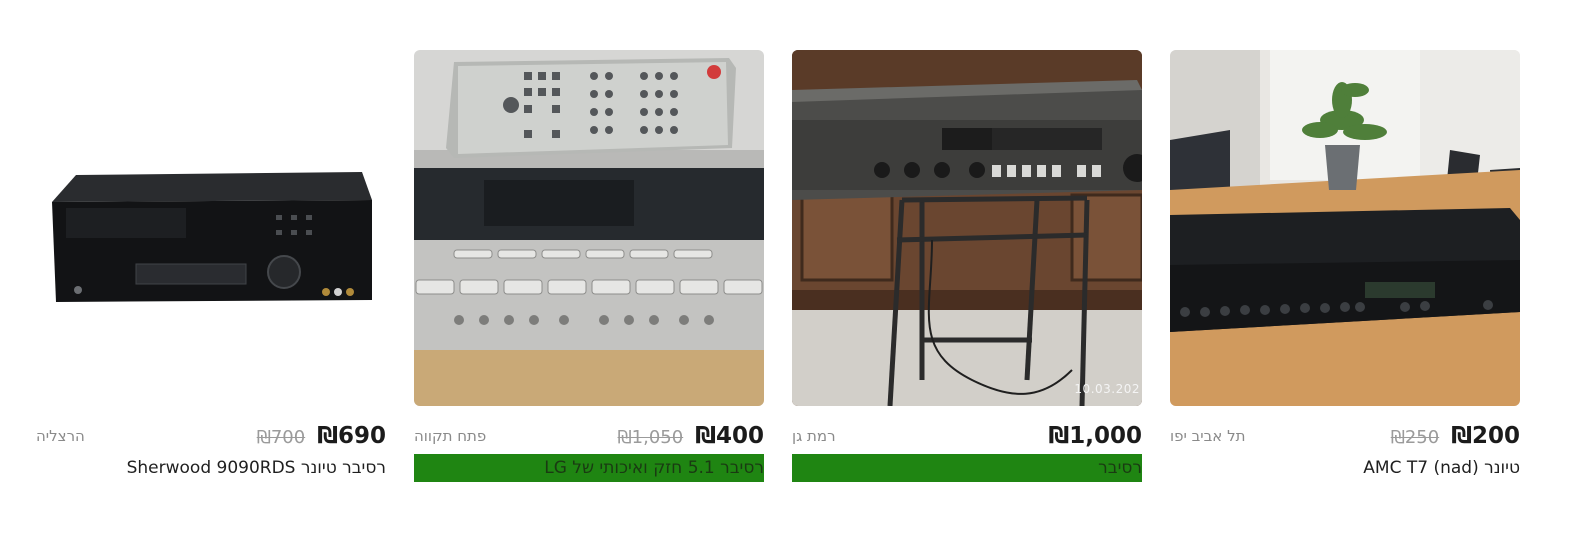 This screenshot has height=547, width=1585. I want to click on listing-meta: ₪200 ₪250 תל אביב יפו, so click(1345, 436).